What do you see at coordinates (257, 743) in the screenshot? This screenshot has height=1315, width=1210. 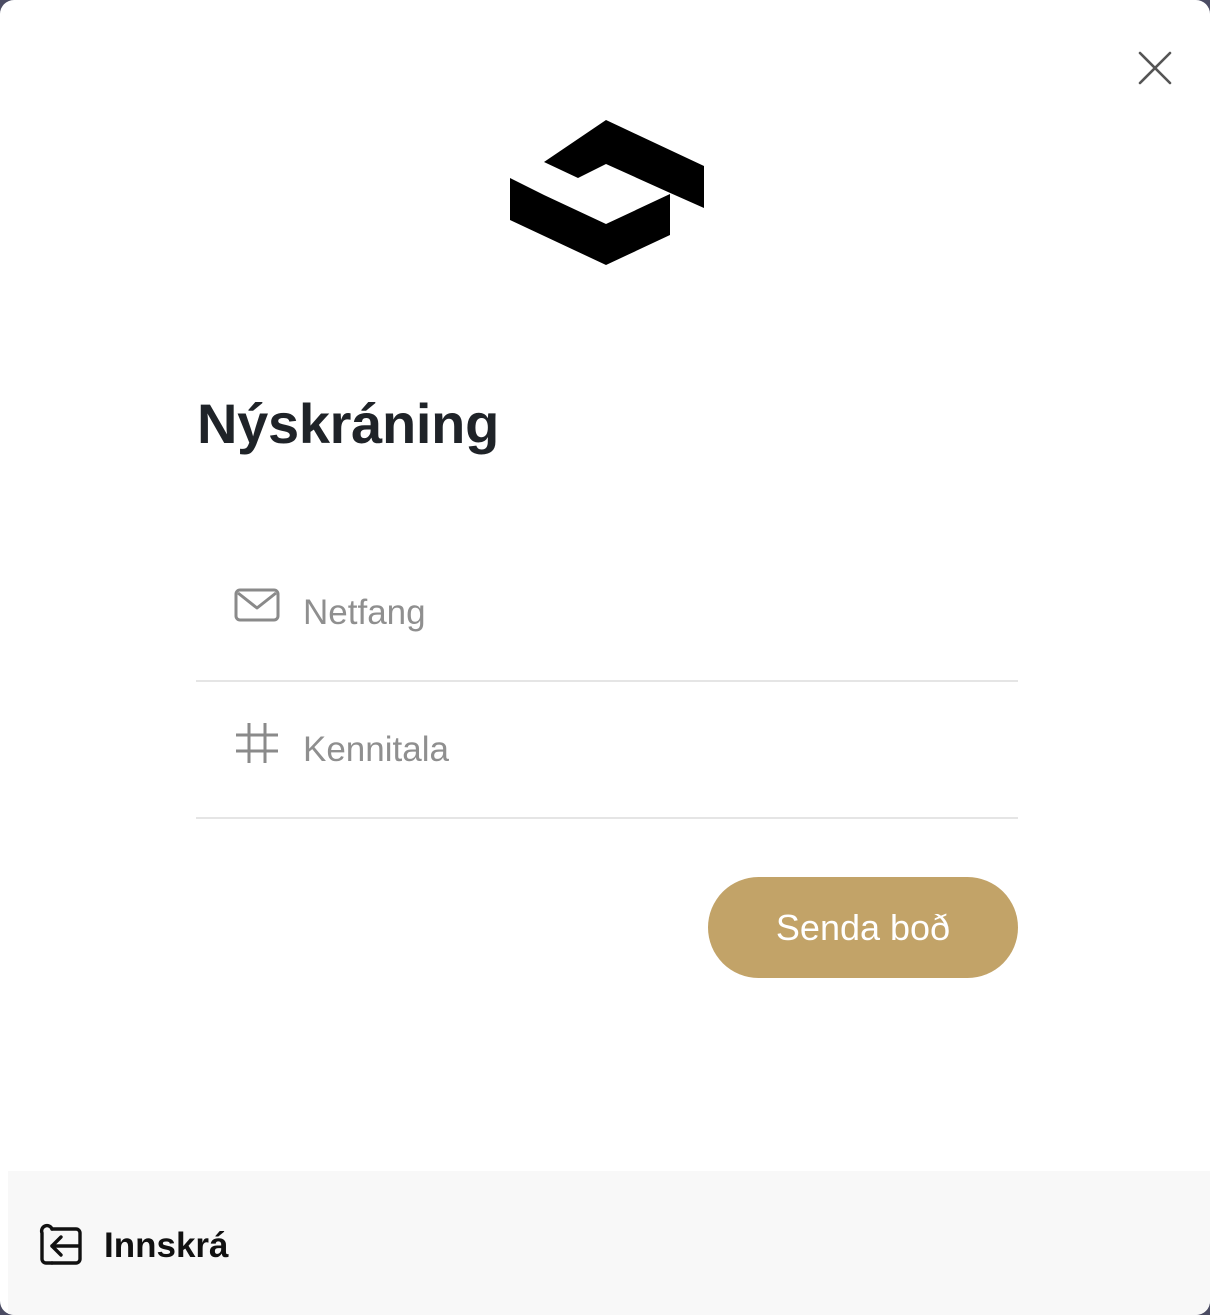 I see `hash-icon` at bounding box center [257, 743].